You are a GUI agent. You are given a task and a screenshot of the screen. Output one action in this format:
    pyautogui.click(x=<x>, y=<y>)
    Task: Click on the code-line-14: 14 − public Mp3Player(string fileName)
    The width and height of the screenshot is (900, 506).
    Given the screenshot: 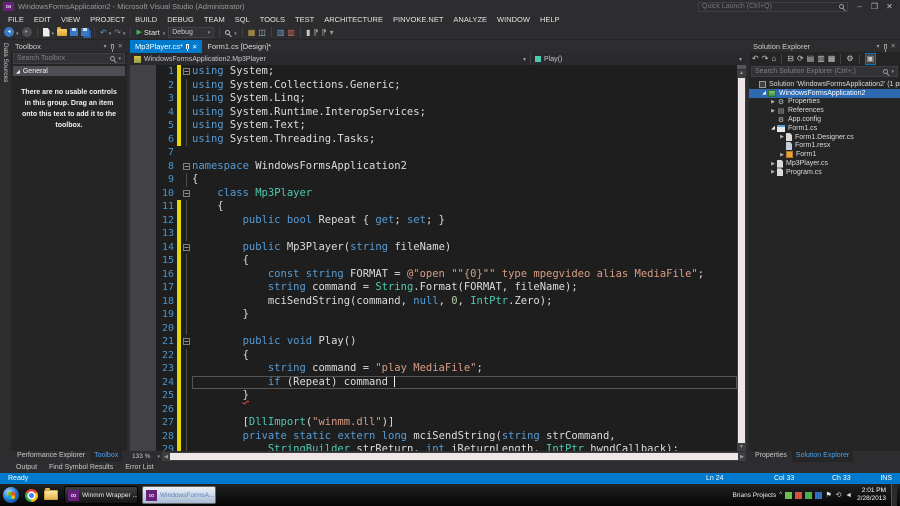 What is the action you would take?
    pyautogui.click(x=433, y=247)
    